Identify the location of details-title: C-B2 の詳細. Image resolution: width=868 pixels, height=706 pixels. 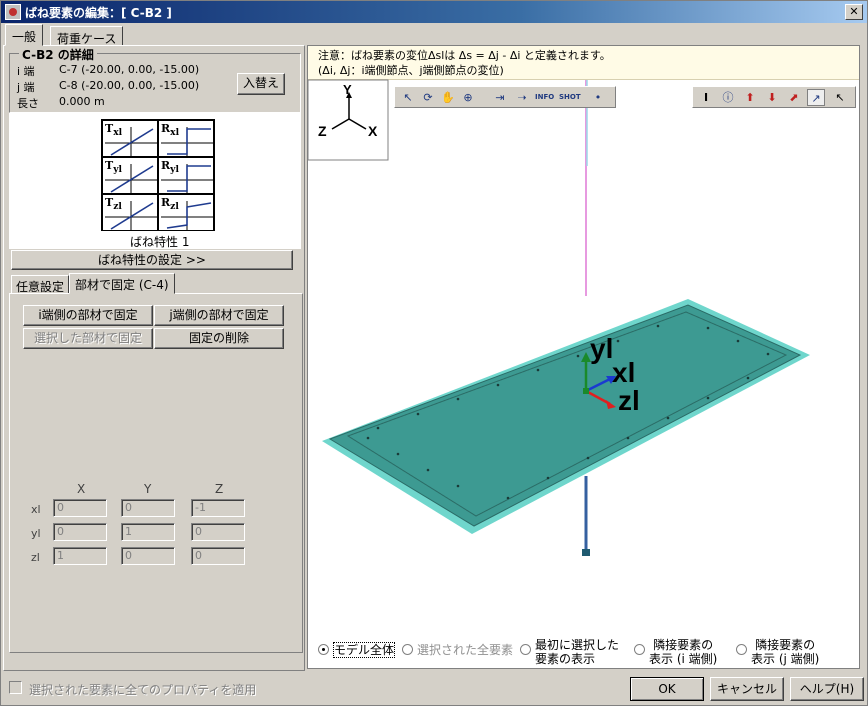
(58, 54).